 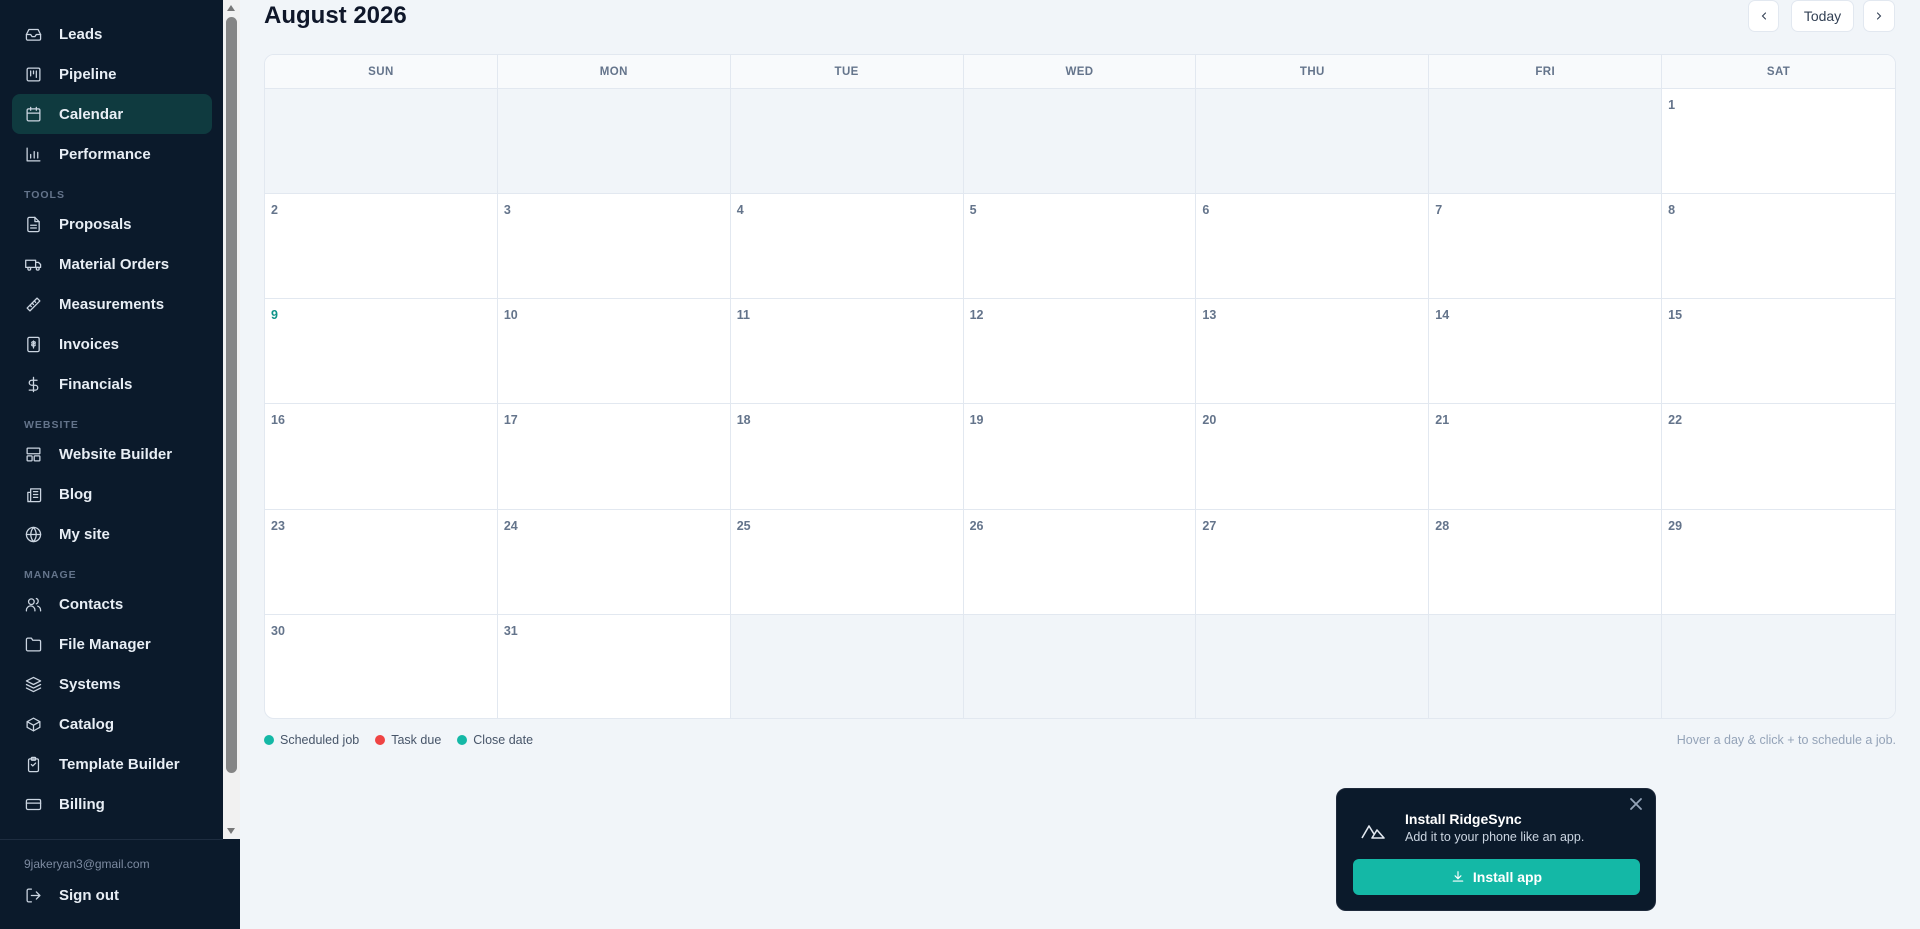 I want to click on calendar-day: 3, so click(x=614, y=247).